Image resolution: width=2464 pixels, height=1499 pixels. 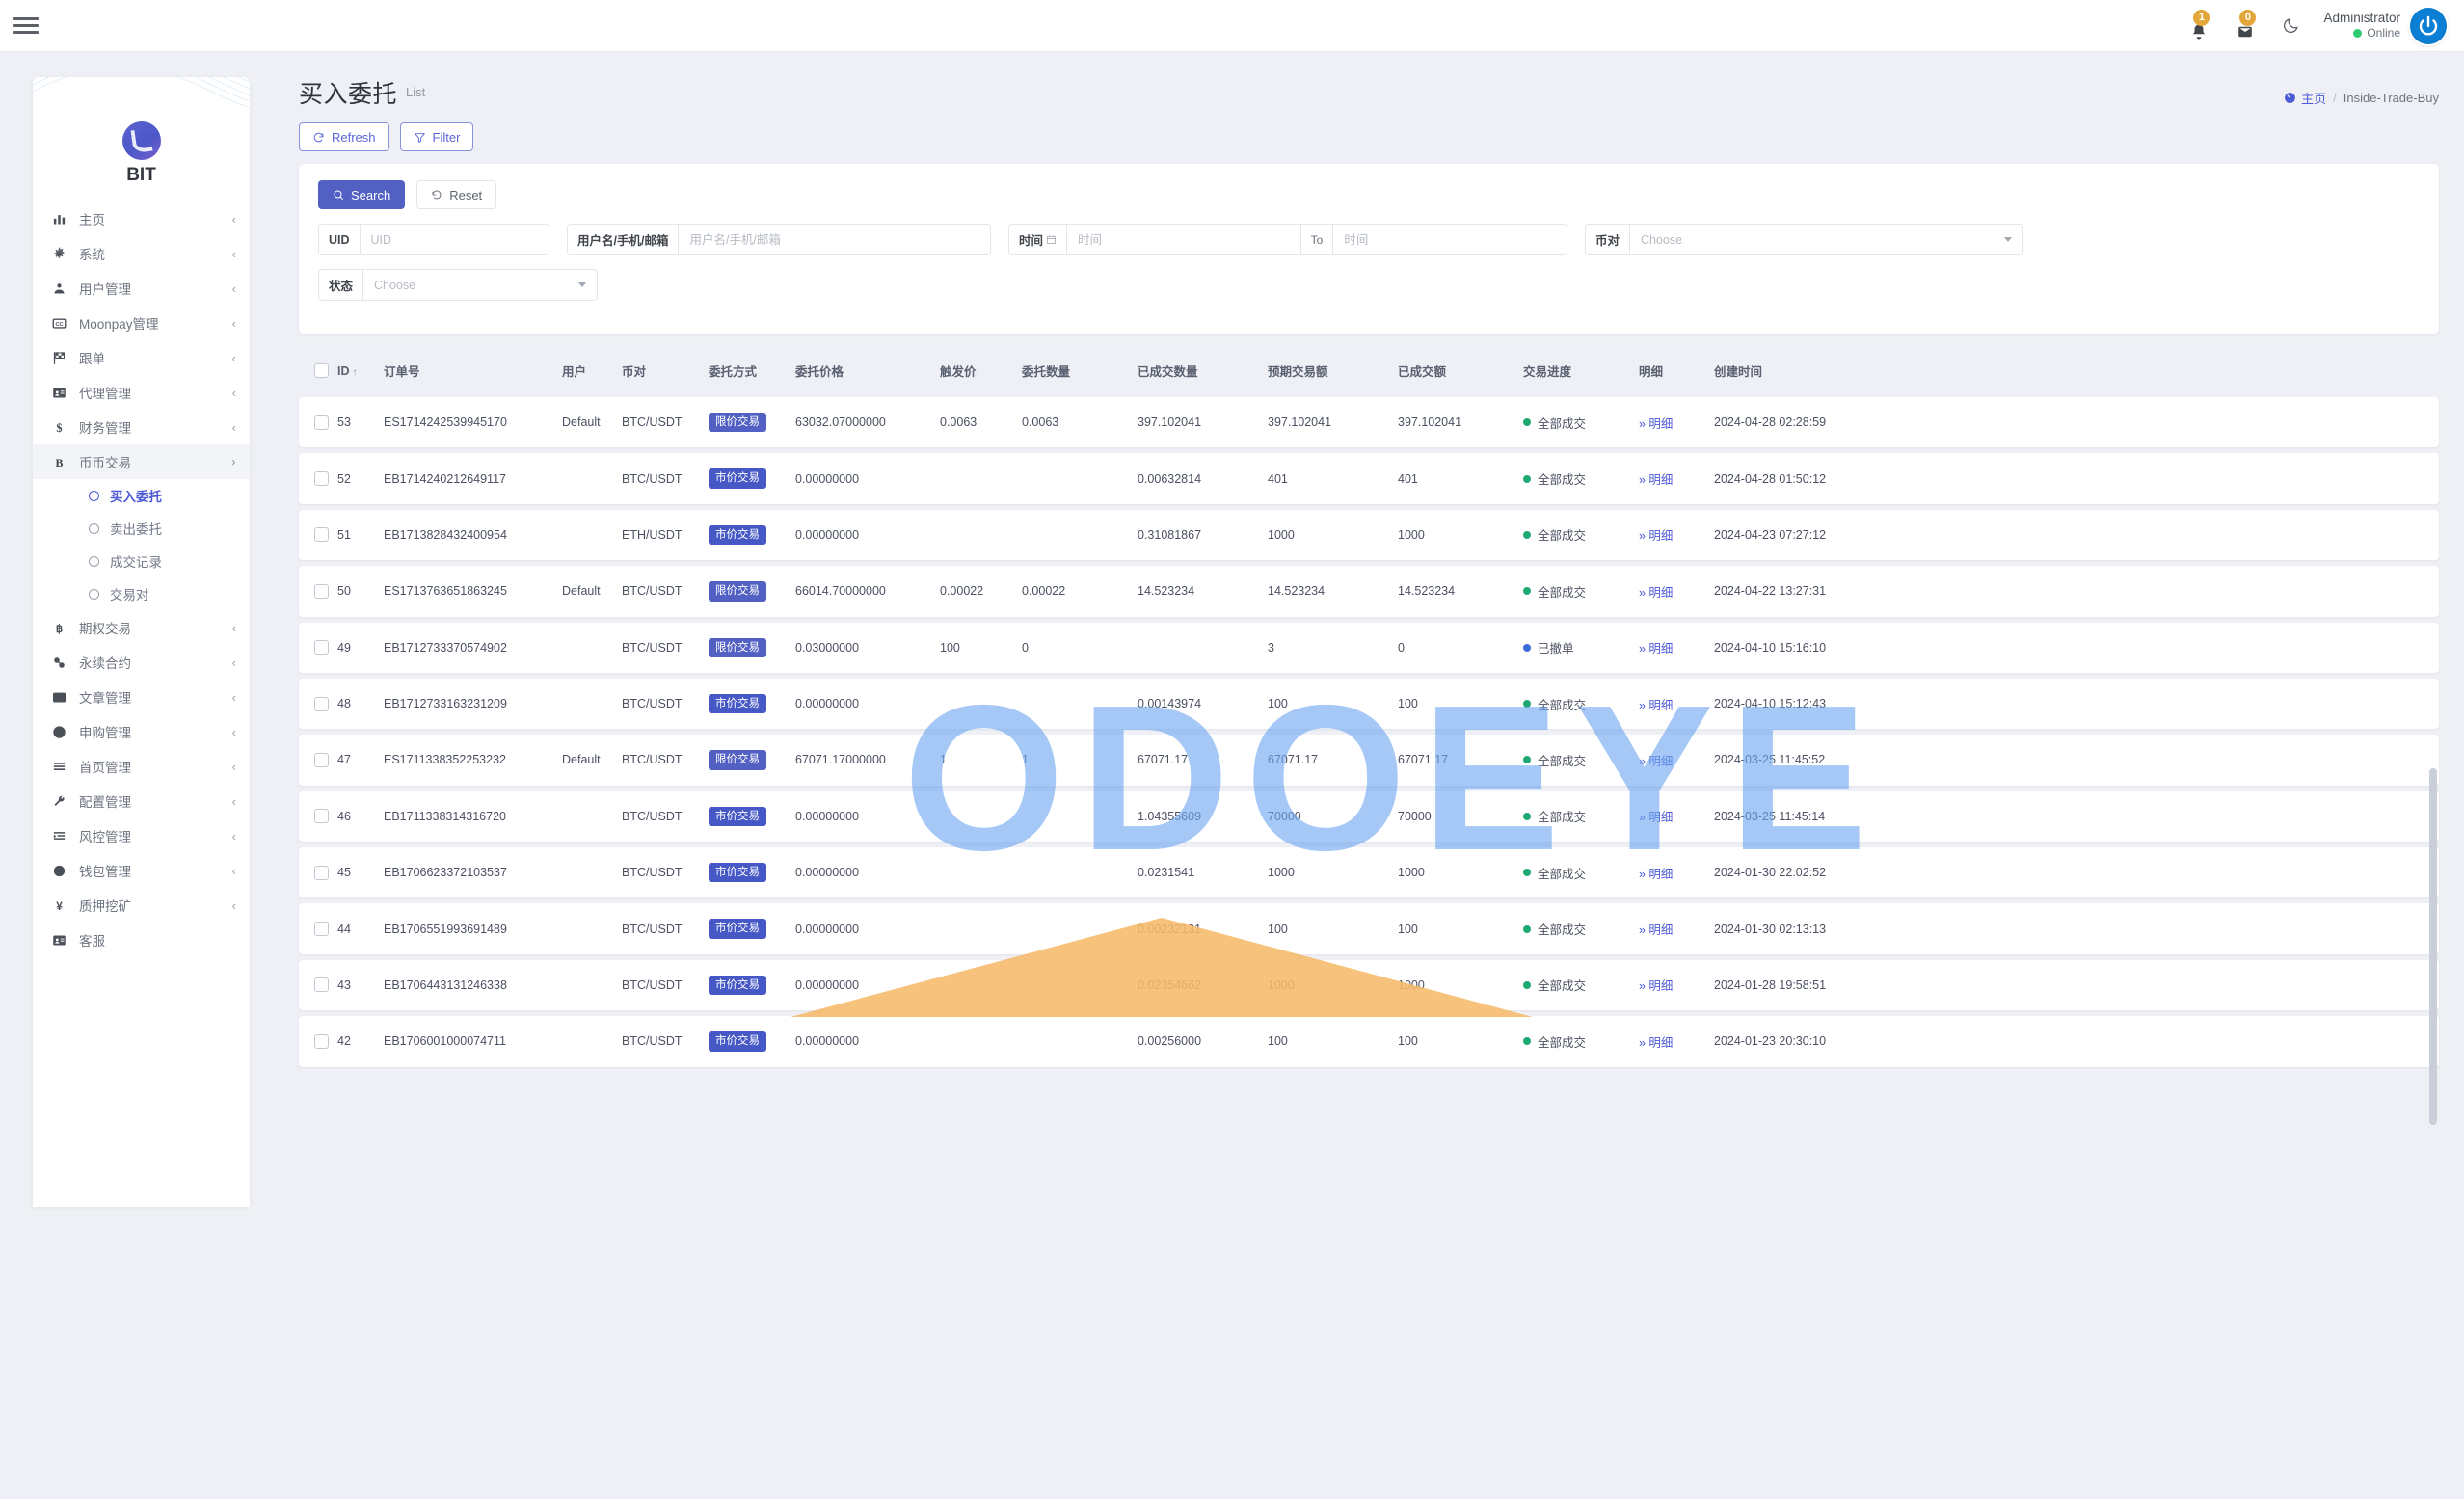 I want to click on username-input, so click(x=835, y=239).